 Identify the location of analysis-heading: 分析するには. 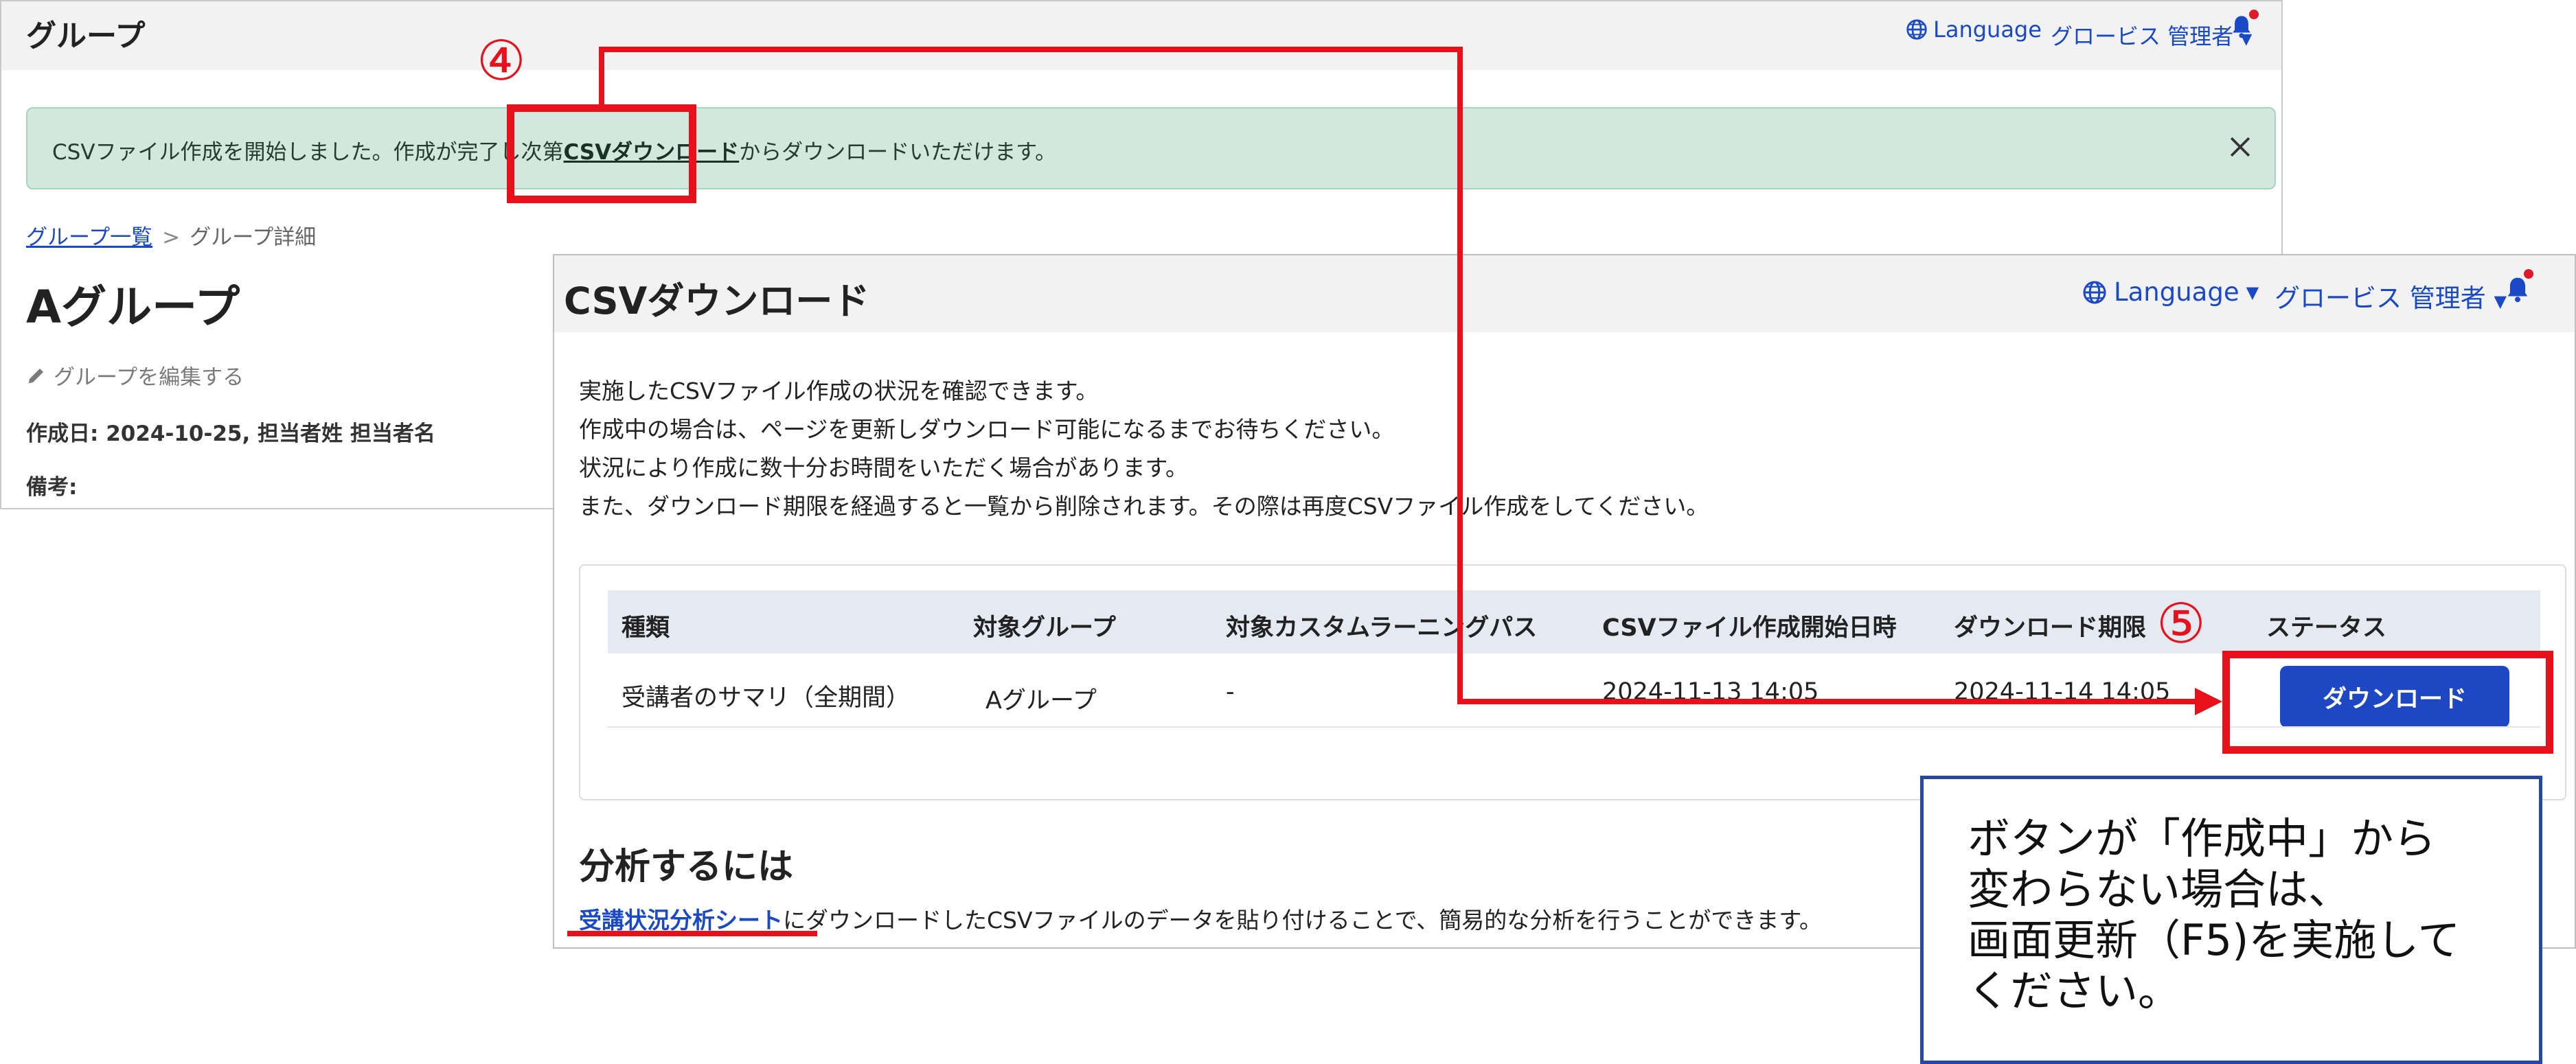
(686, 867).